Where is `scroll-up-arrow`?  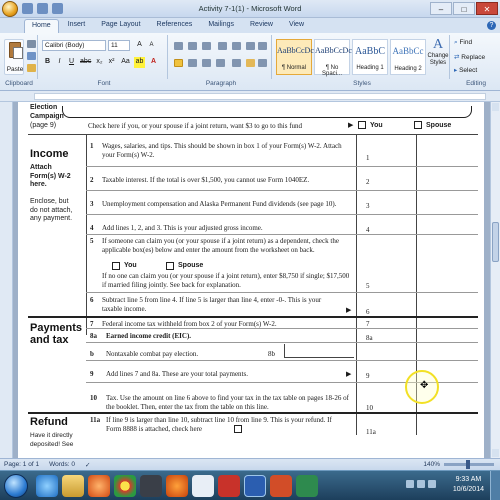
scroll-up-arrow is located at coordinates (495, 107).